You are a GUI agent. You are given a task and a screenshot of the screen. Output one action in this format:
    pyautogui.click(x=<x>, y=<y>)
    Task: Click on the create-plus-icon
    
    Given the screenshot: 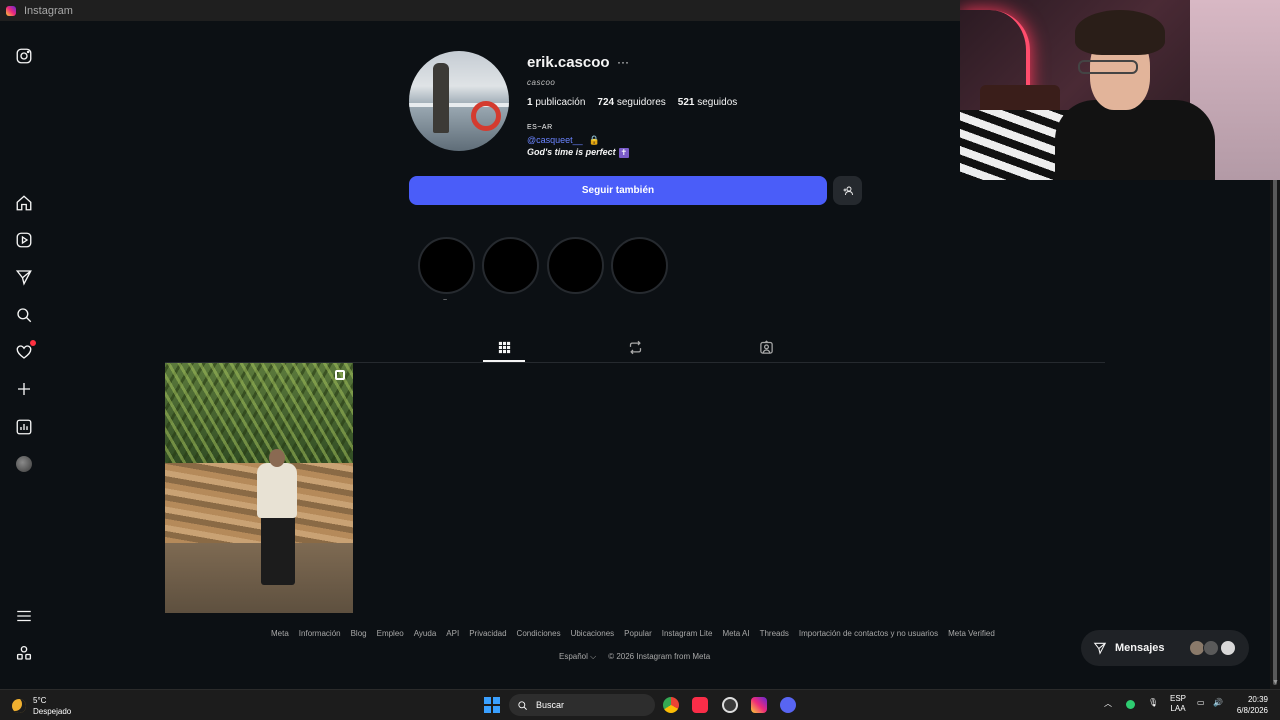 What is the action you would take?
    pyautogui.click(x=24, y=389)
    